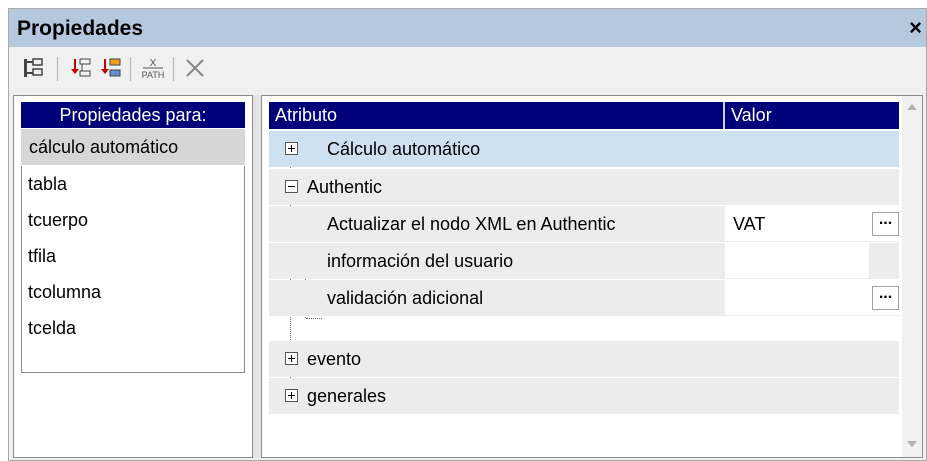 This screenshot has height=461, width=927. I want to click on selected-component: cálculo automático, so click(133, 147).